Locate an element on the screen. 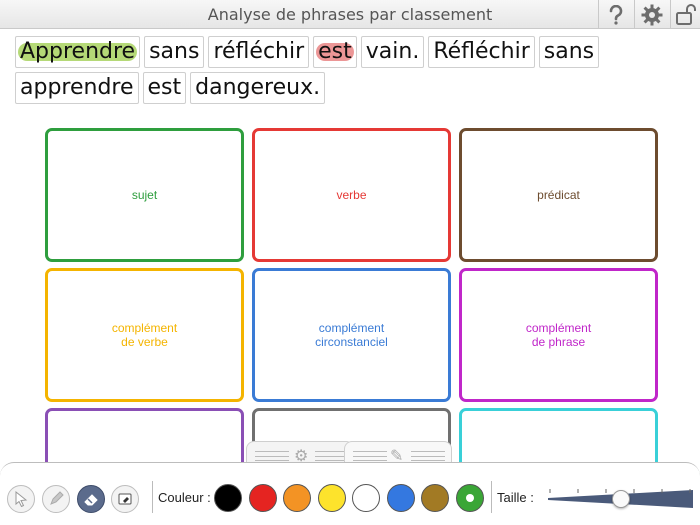 The image size is (700, 525). word-text: Apprendre is located at coordinates (78, 51).